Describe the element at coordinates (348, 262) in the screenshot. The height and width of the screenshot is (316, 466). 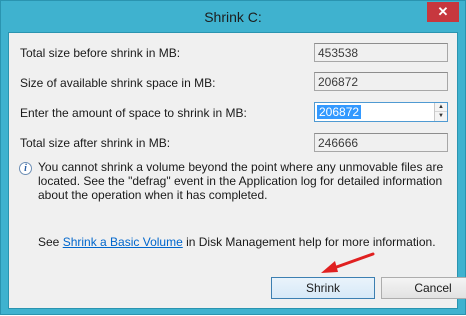
I see `annotation-arrow-icon` at that location.